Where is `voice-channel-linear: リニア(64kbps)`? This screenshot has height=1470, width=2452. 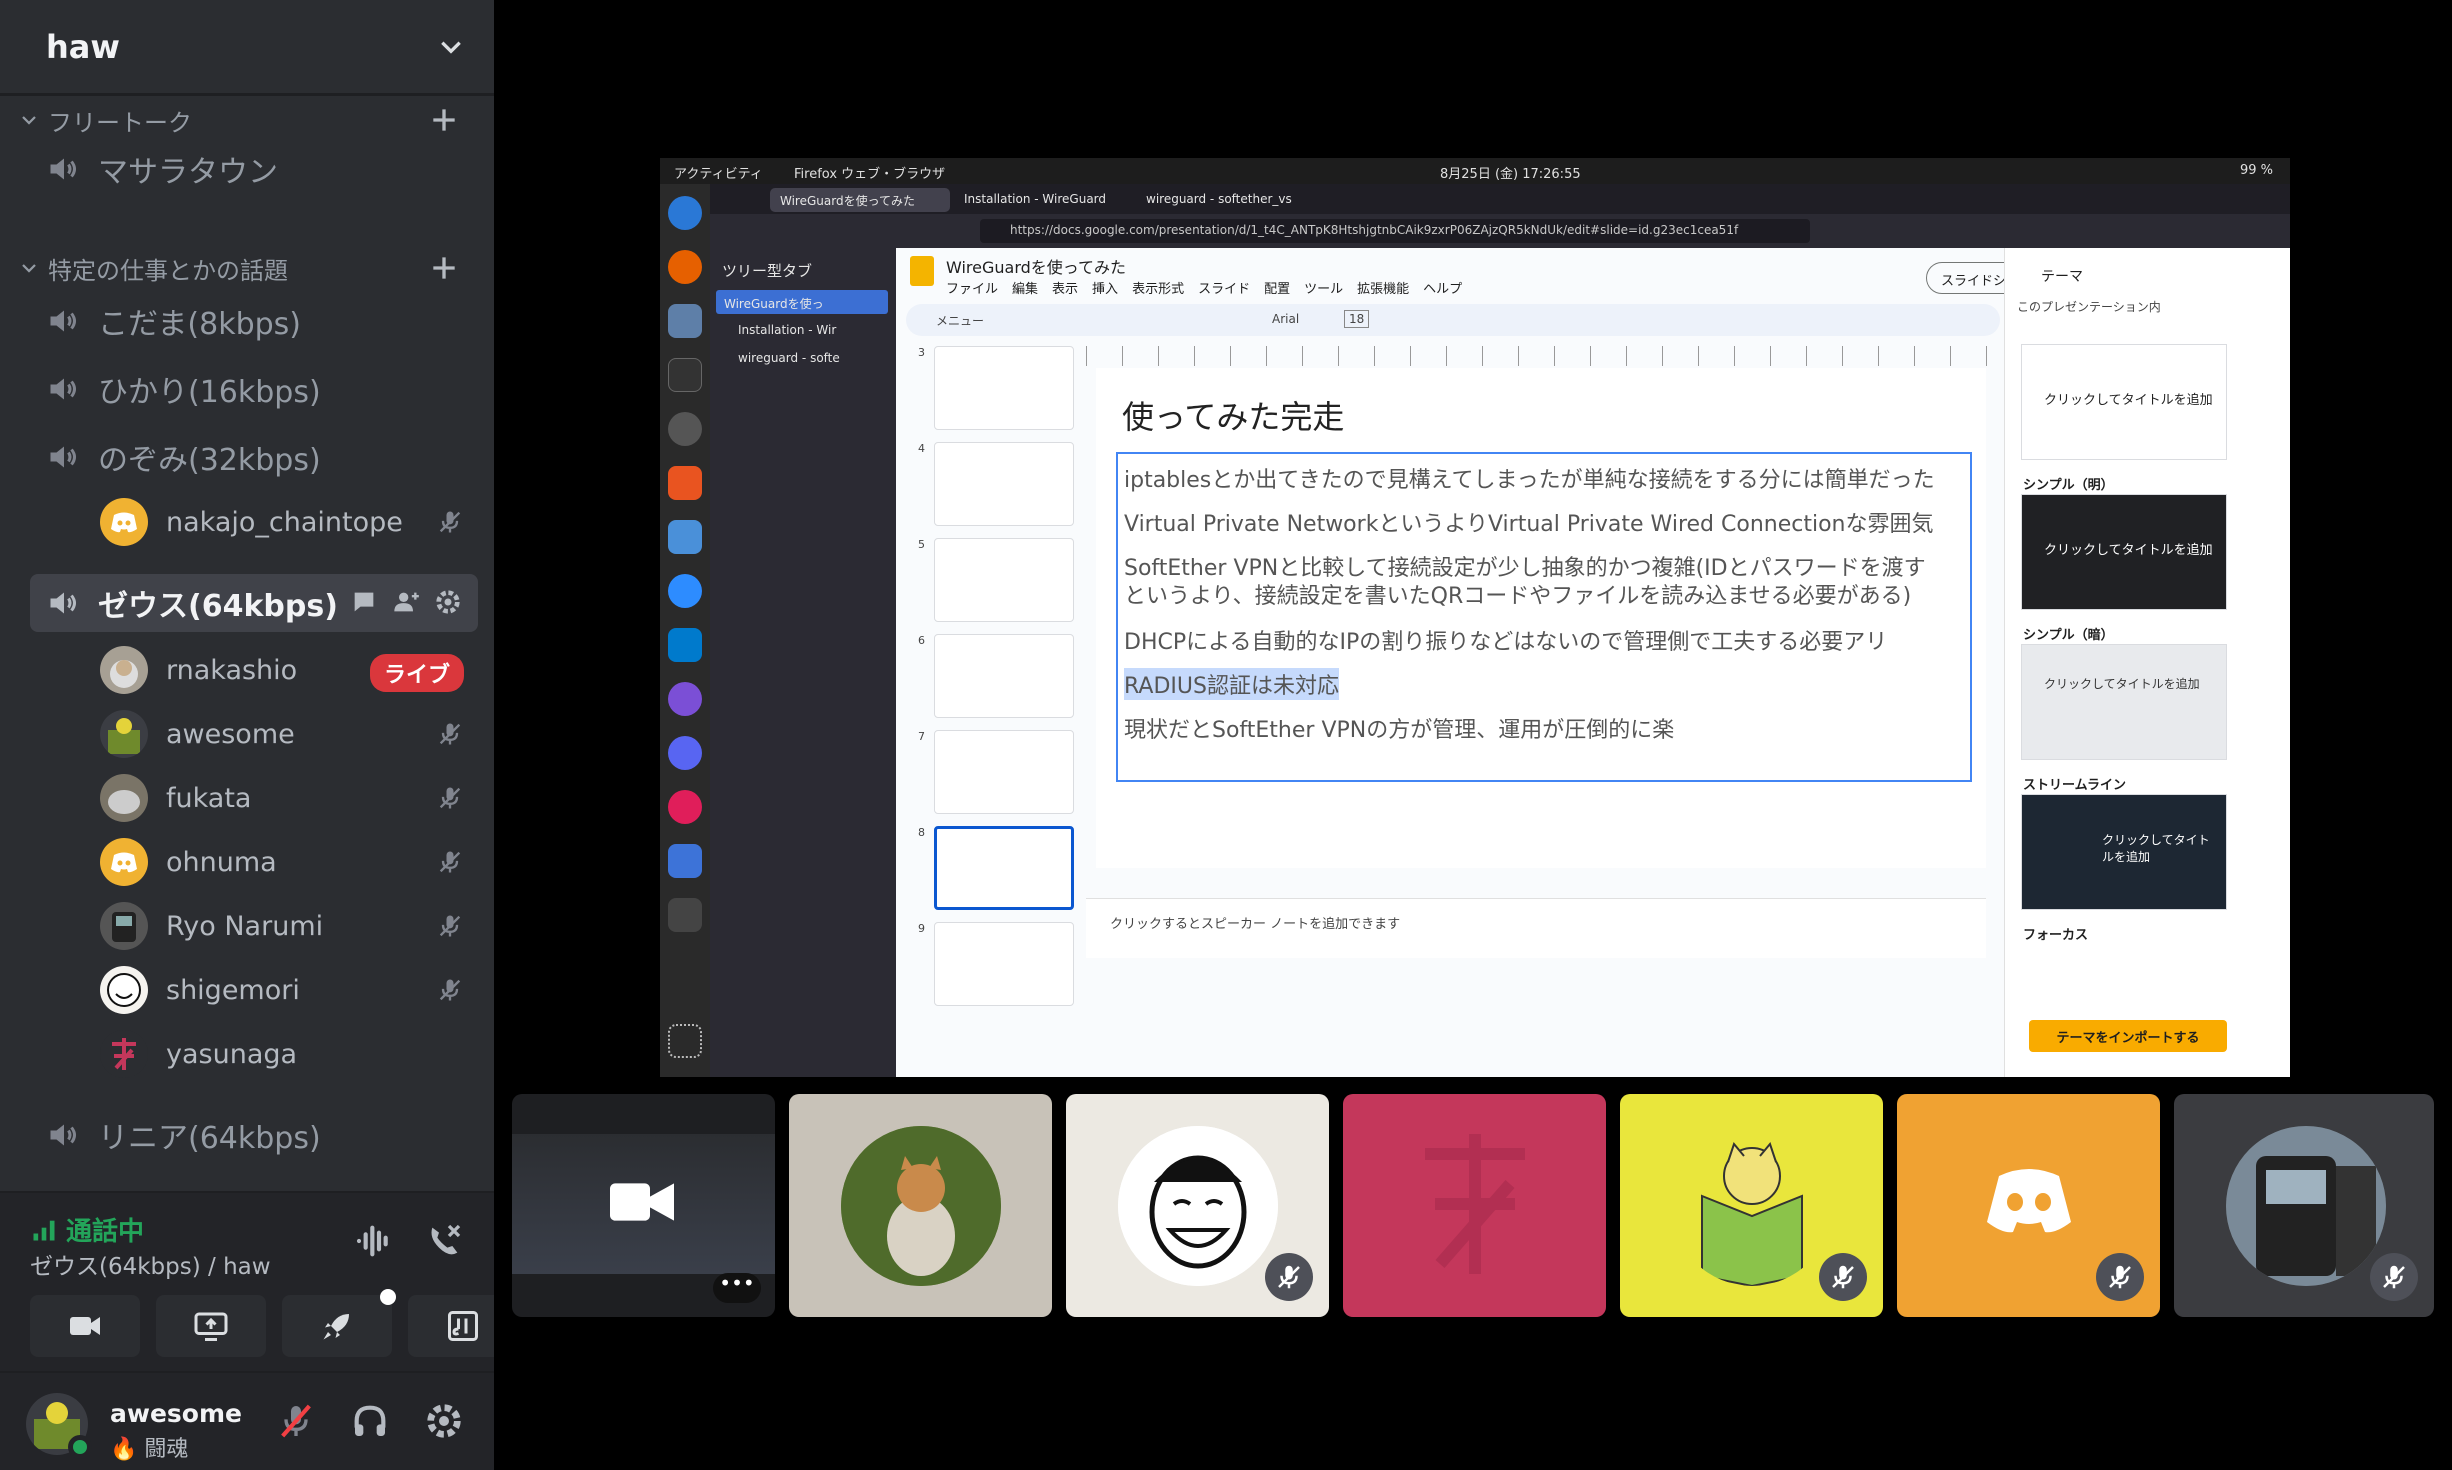
voice-channel-linear: リニア(64kbps) is located at coordinates (254, 1135).